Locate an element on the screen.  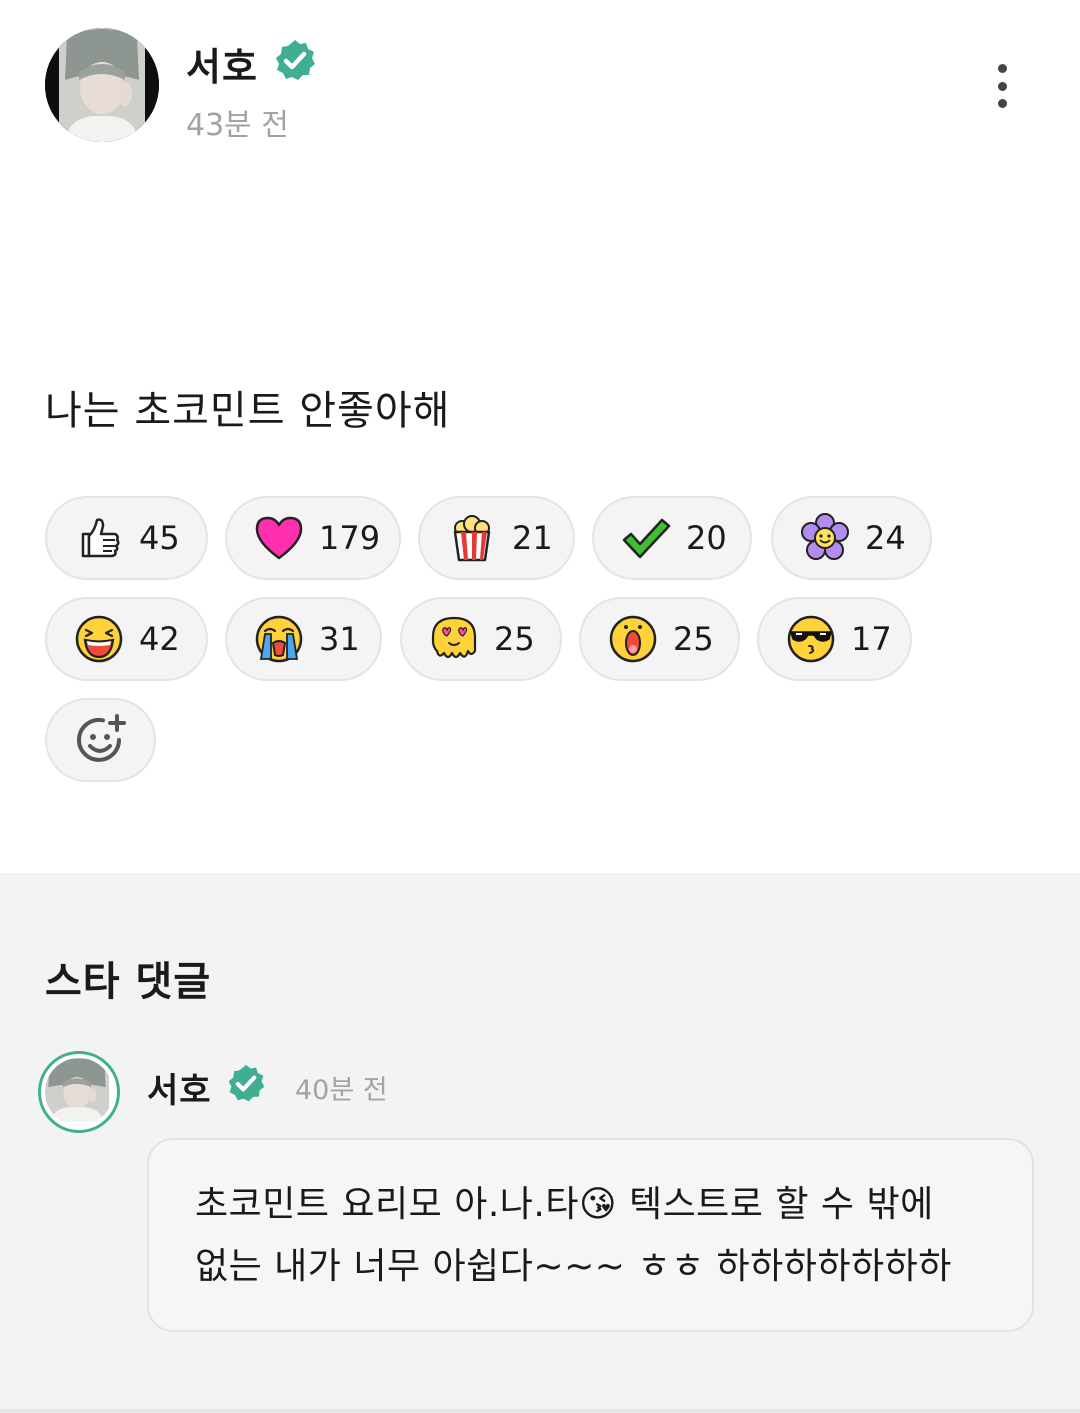
reaction-count: 24 is located at coordinates (885, 538).